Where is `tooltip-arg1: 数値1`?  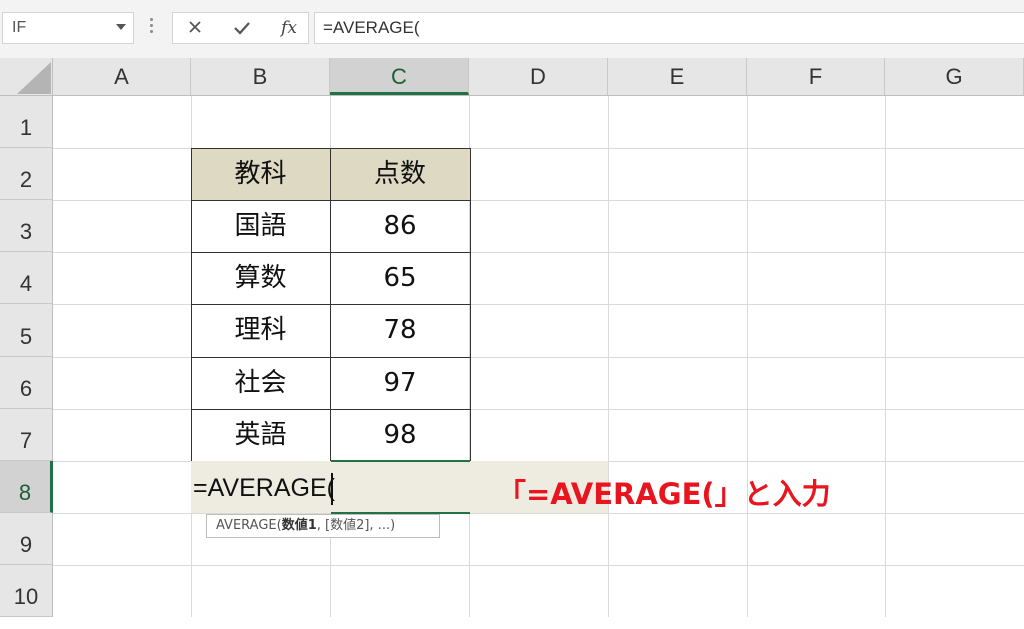
tooltip-arg1: 数値1 is located at coordinates (299, 525).